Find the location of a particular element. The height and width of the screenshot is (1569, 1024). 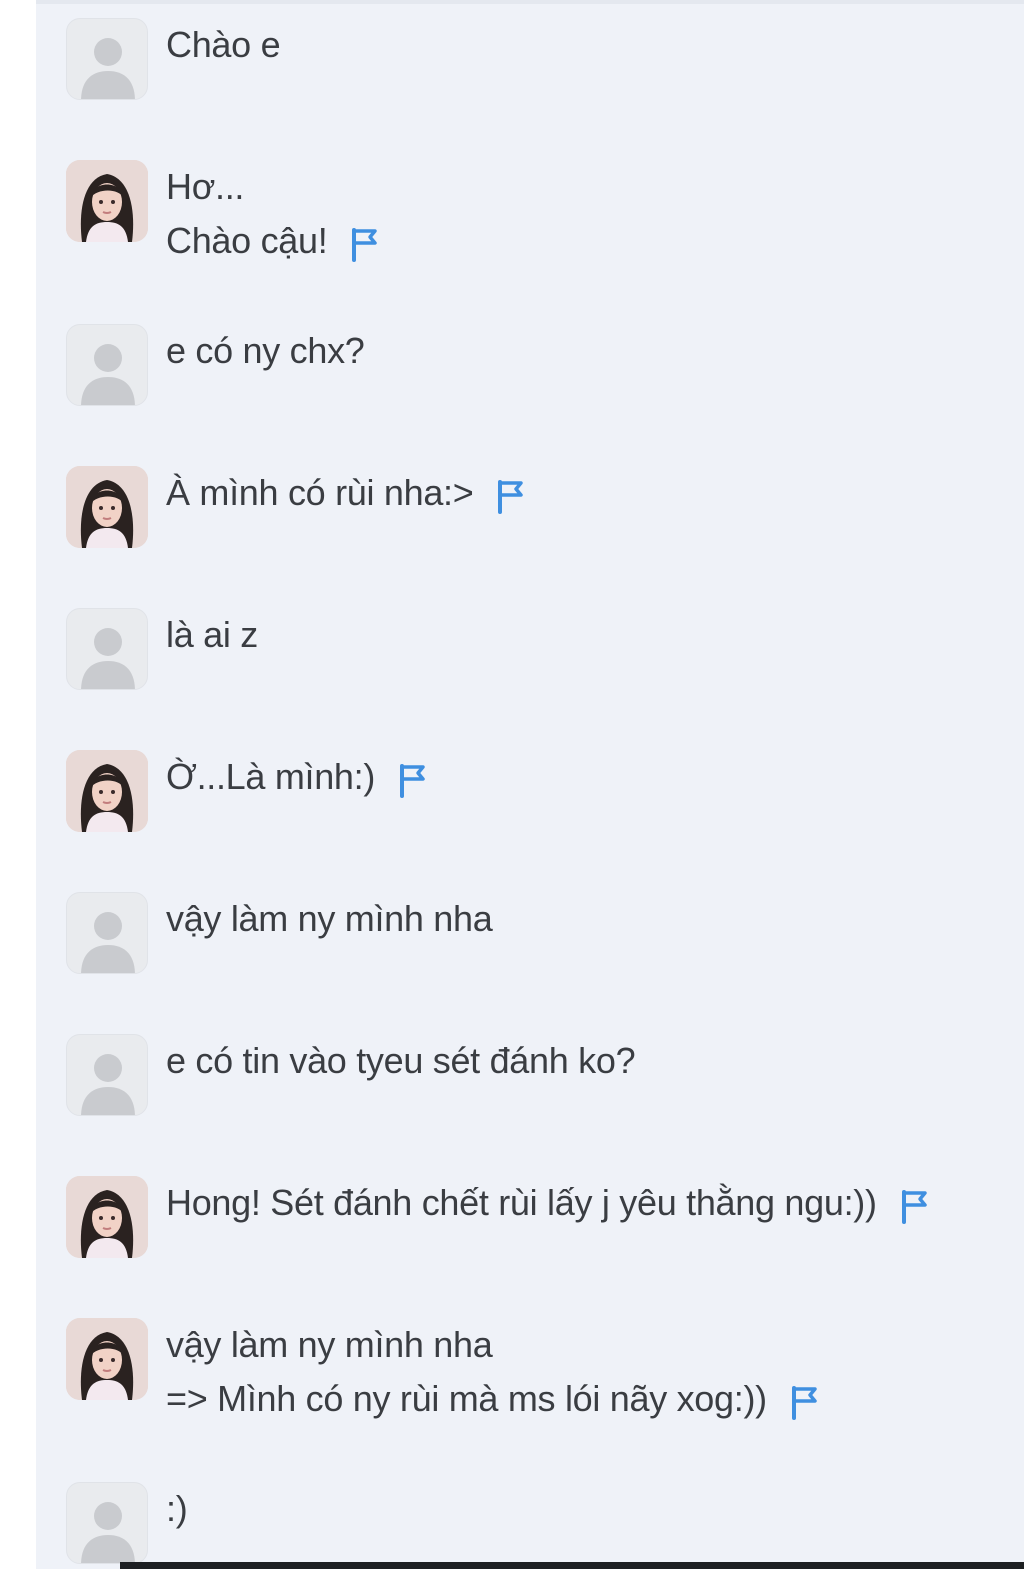

message-line: e có tin vào tyeu sét đánh ko? is located at coordinates (401, 1060).